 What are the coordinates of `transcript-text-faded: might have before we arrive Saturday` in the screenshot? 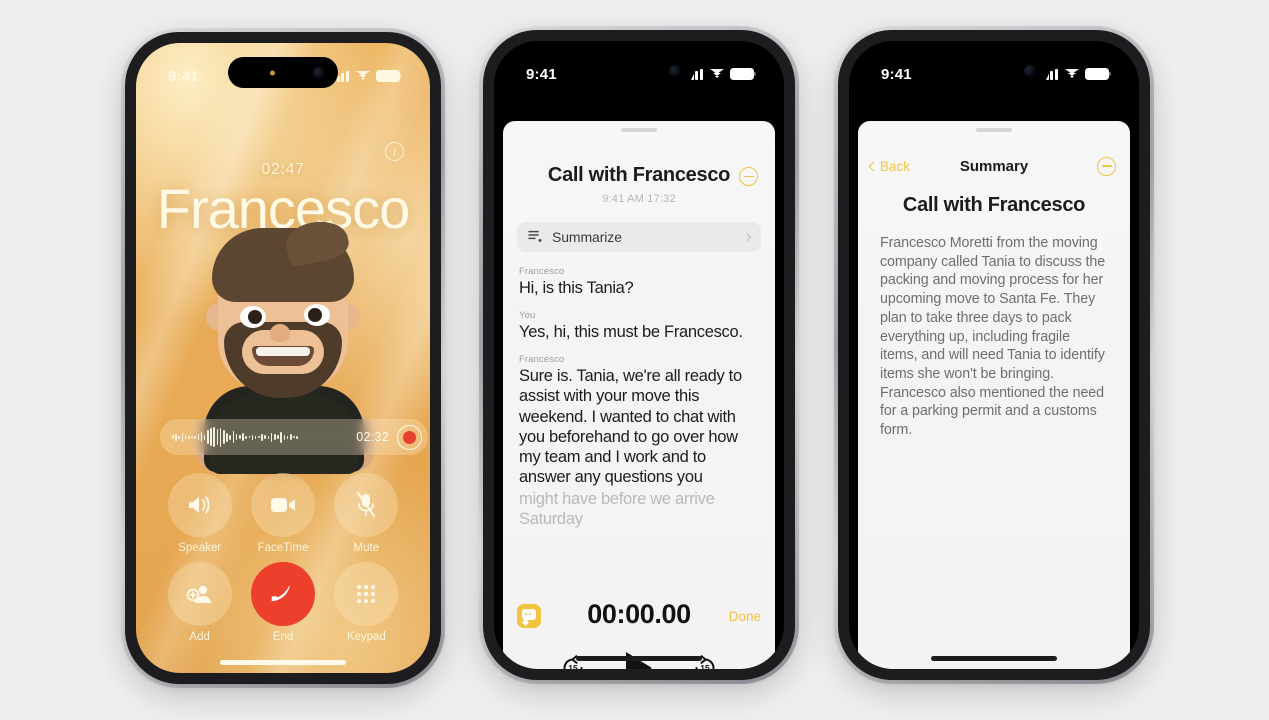 It's located at (617, 509).